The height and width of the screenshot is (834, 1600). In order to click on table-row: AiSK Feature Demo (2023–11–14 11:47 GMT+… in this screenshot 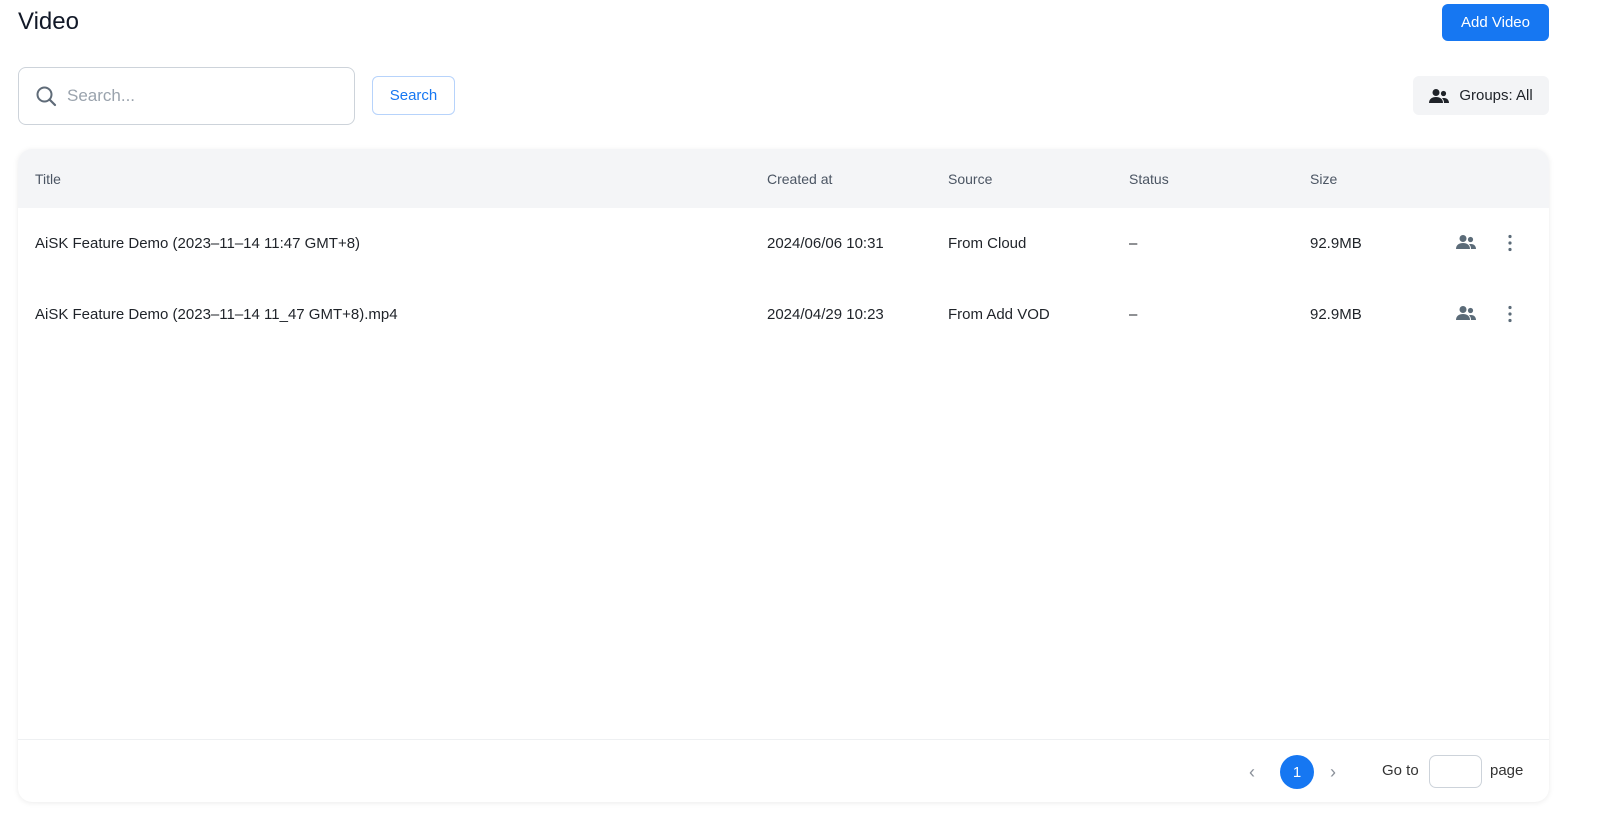, I will do `click(783, 243)`.